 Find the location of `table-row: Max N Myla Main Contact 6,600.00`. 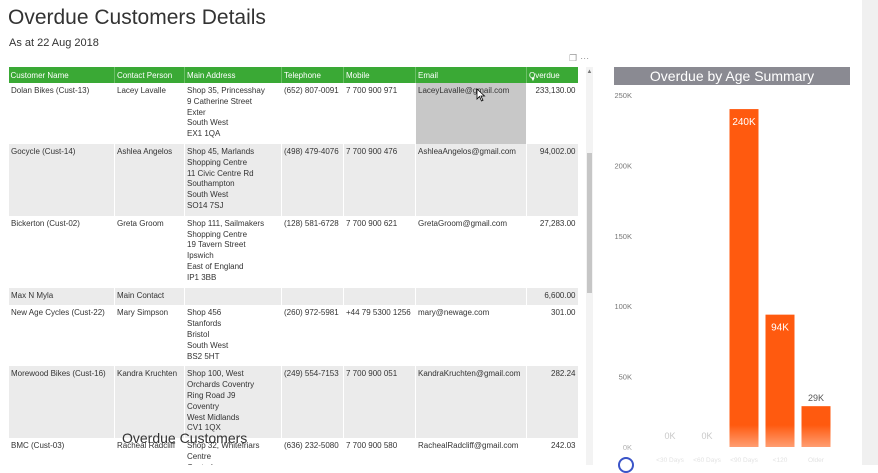

table-row: Max N Myla Main Contact 6,600.00 is located at coordinates (293, 296).